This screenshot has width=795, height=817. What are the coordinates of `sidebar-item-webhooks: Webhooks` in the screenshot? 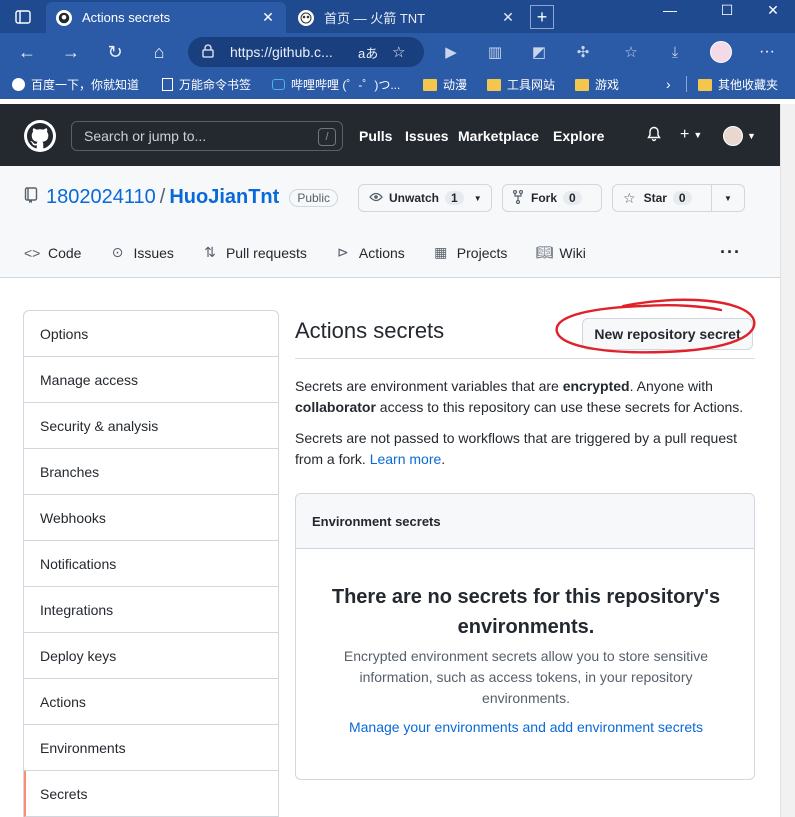 It's located at (151, 518).